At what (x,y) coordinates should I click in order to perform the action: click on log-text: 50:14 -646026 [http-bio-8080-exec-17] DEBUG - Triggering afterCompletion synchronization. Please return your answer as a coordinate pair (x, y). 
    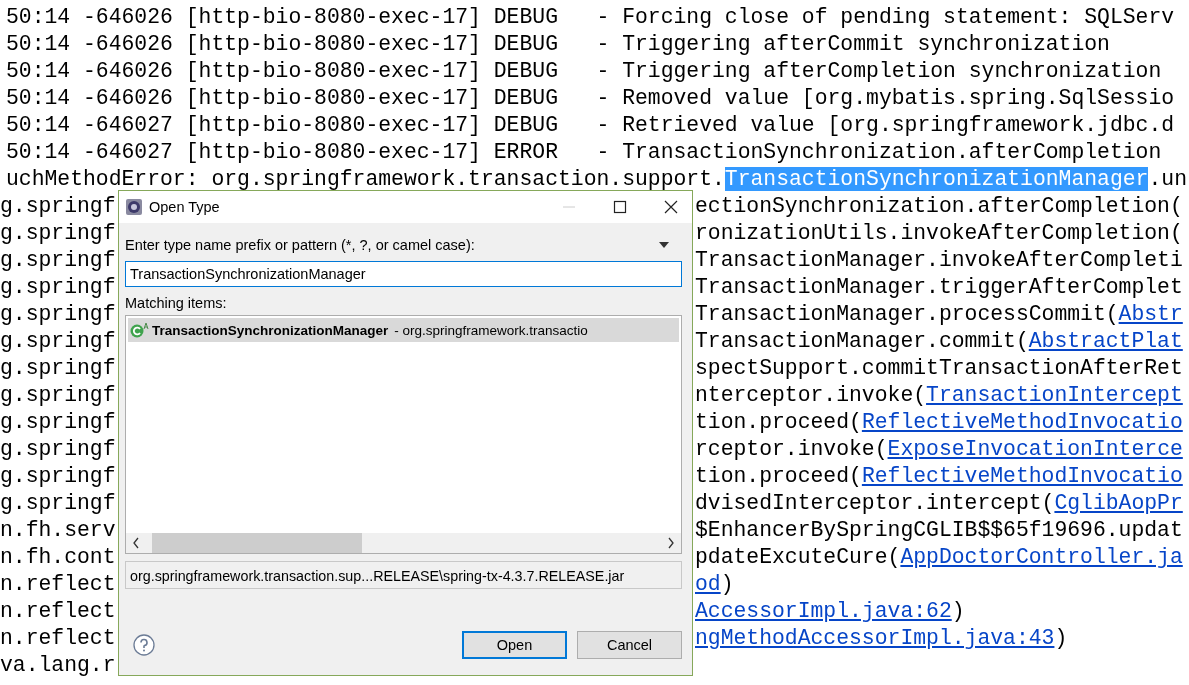
    Looking at the image, I should click on (584, 71).